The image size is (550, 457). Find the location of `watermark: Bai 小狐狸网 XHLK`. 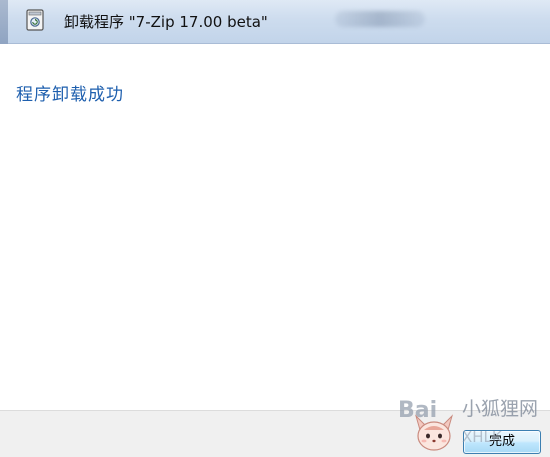

watermark: Bai 小狐狸网 XHLK is located at coordinates (473, 422).